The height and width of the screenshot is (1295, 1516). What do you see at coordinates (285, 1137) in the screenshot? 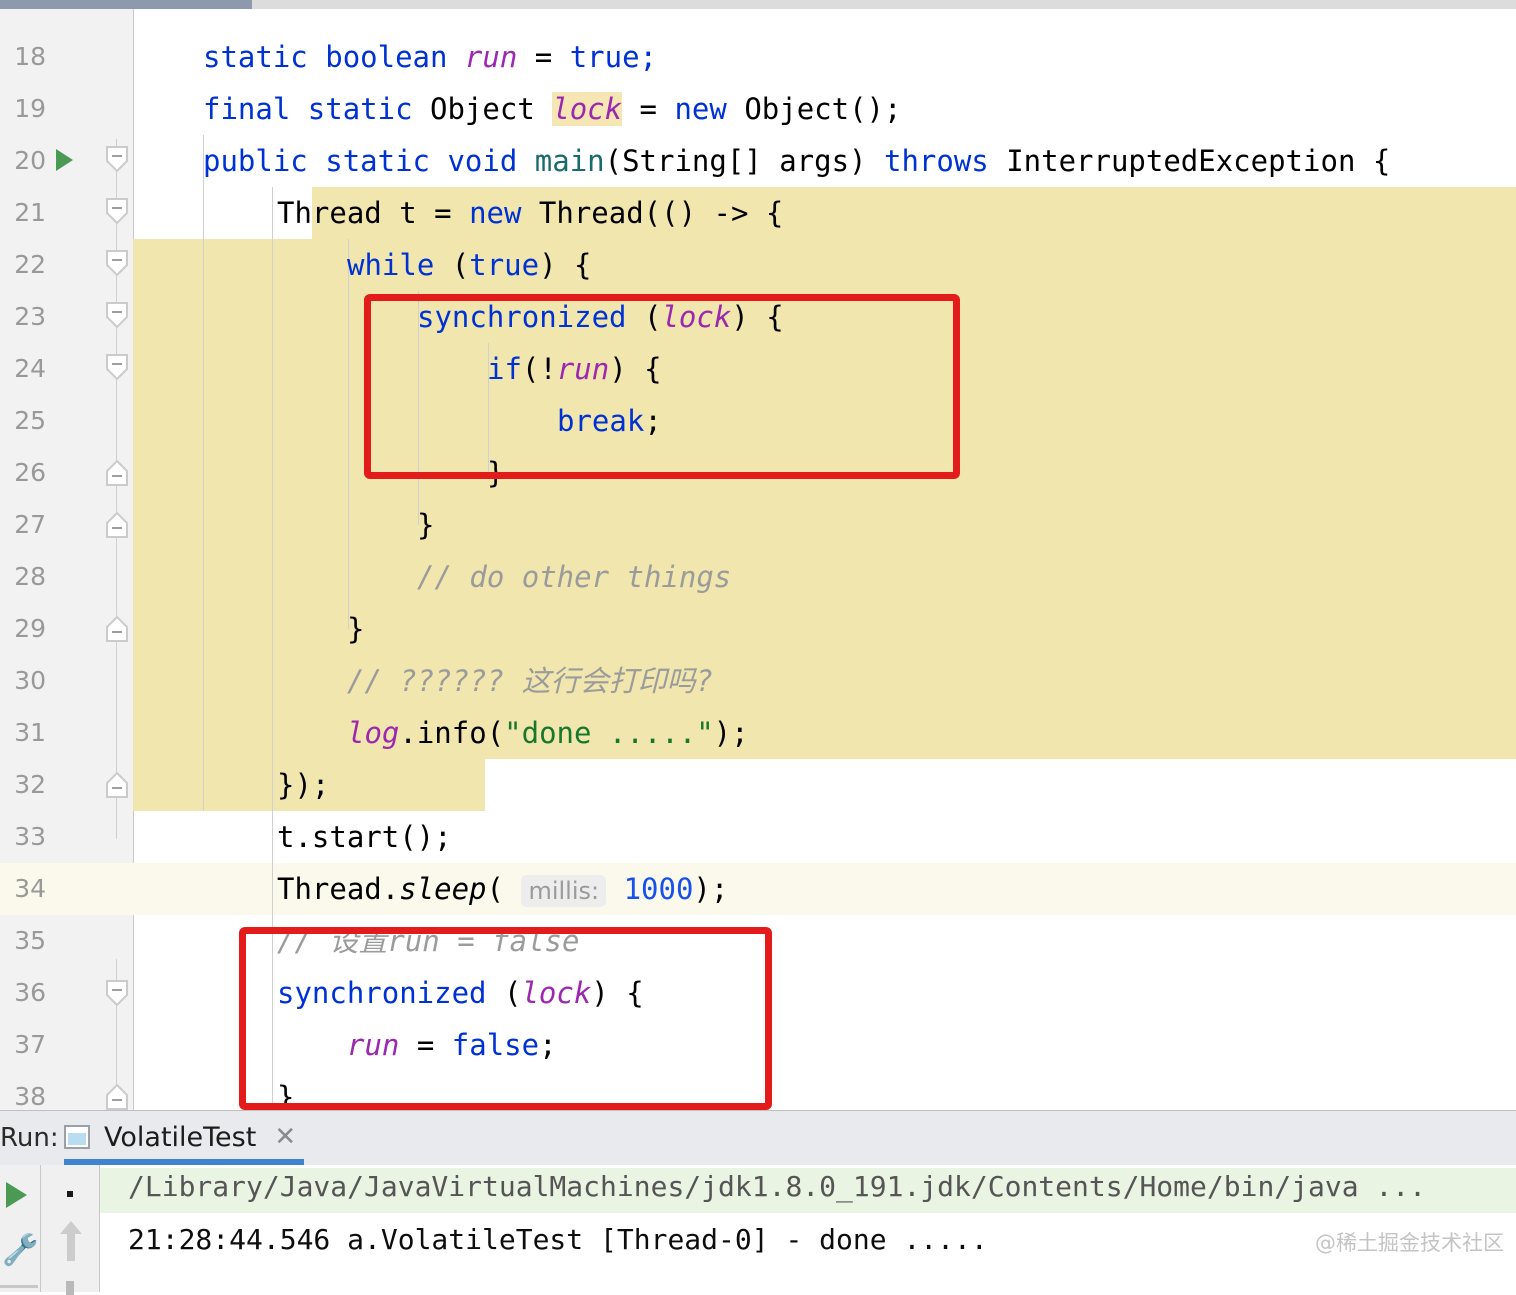
I see `close-icon: ✕` at bounding box center [285, 1137].